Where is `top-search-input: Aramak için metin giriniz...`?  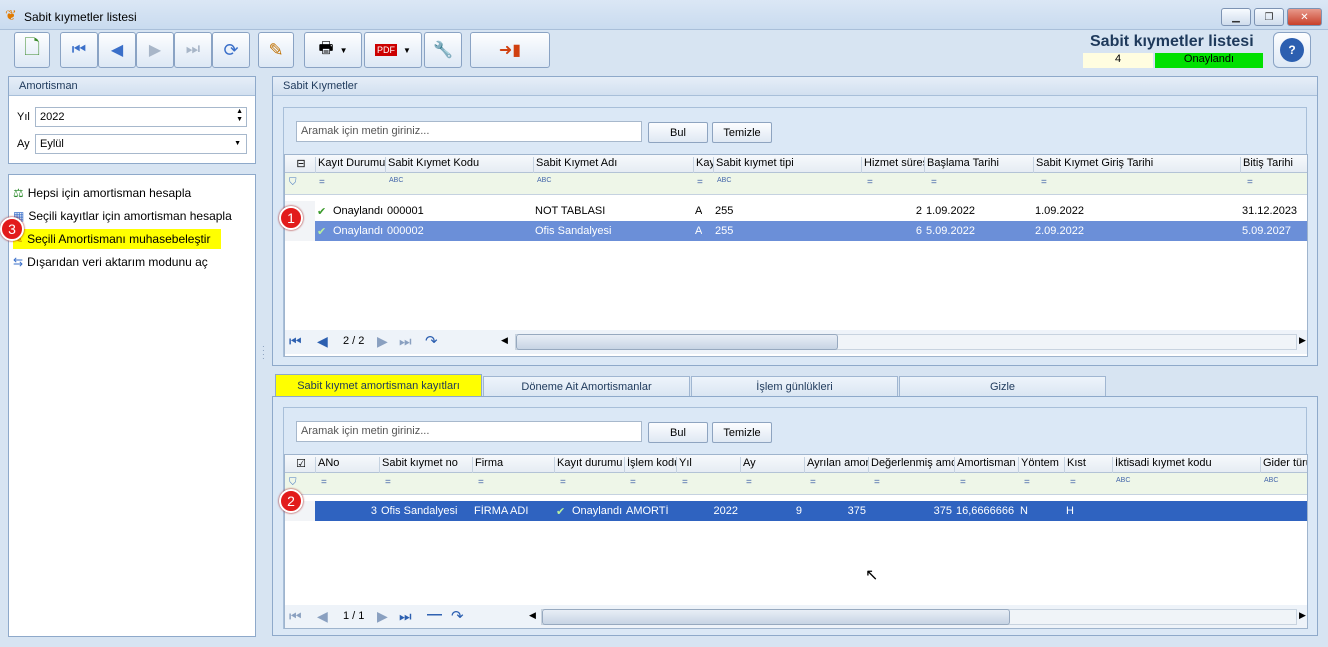 top-search-input: Aramak için metin giriniz... is located at coordinates (469, 131).